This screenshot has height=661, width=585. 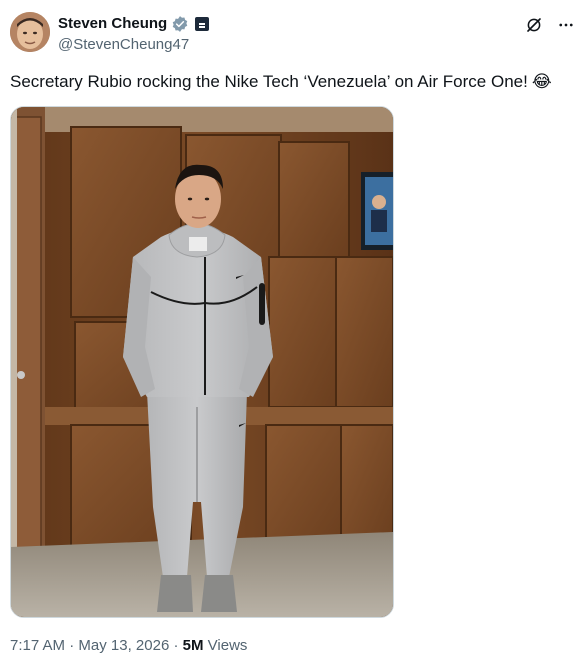 What do you see at coordinates (193, 645) in the screenshot?
I see `views-count: 5M` at bounding box center [193, 645].